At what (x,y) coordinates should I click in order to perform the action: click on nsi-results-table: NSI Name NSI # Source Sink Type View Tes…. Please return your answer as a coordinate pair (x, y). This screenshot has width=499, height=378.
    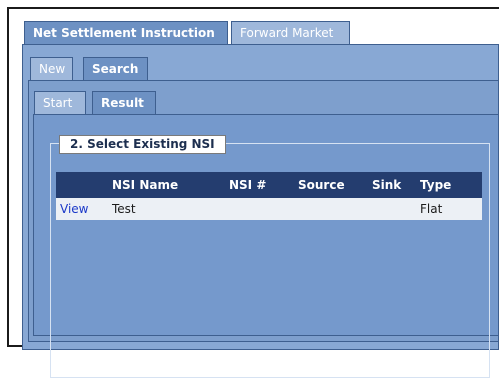
    Looking at the image, I should click on (269, 196).